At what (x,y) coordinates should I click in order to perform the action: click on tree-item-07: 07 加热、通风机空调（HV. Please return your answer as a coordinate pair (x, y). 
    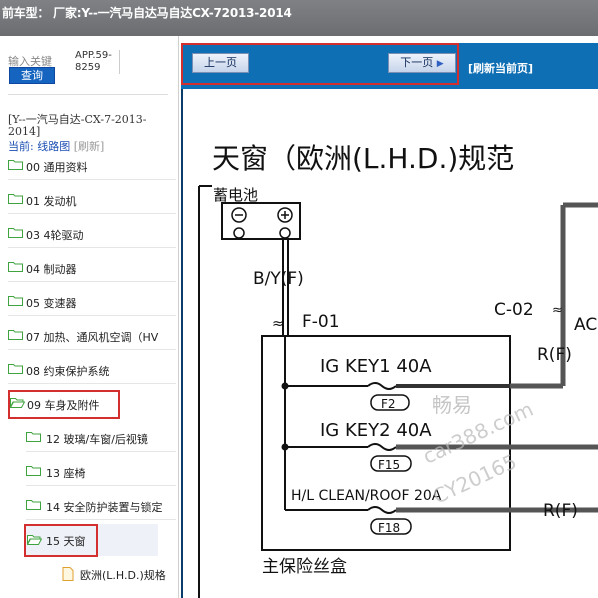
    Looking at the image, I should click on (92, 337).